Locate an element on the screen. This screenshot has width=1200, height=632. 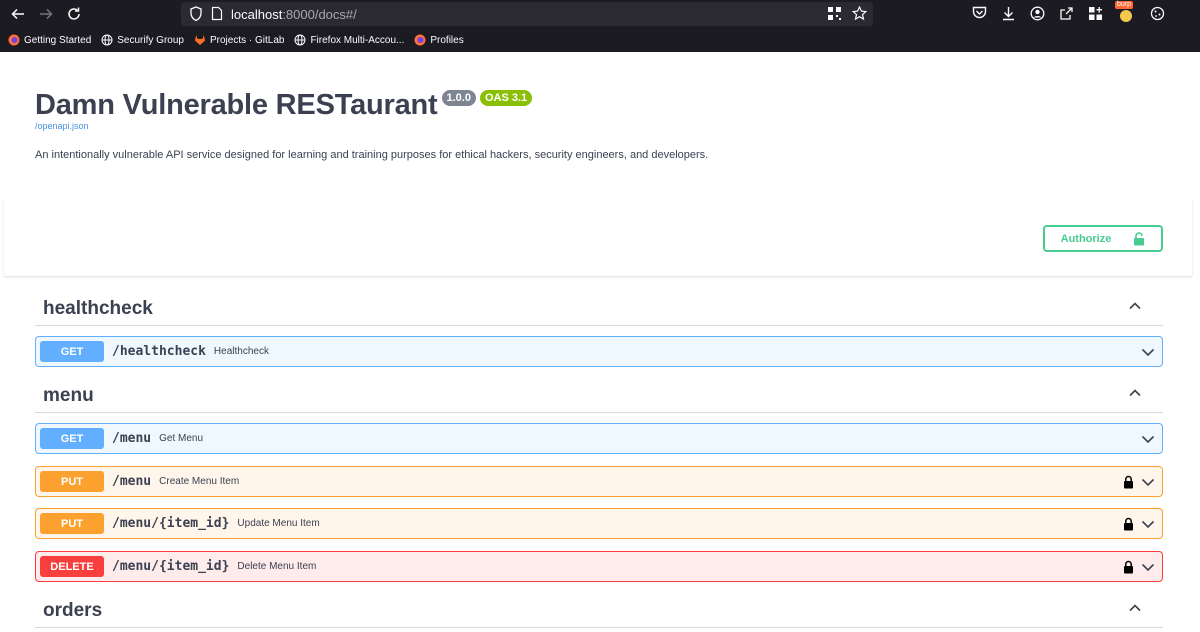
arrow-left-icon is located at coordinates (17, 14).